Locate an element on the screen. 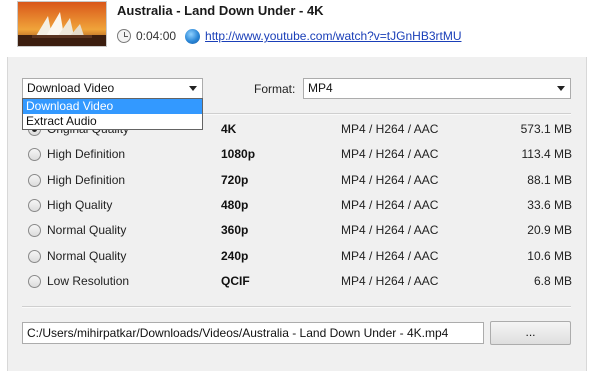 The image size is (594, 371). quality-size: 10.6 MB is located at coordinates (549, 255).